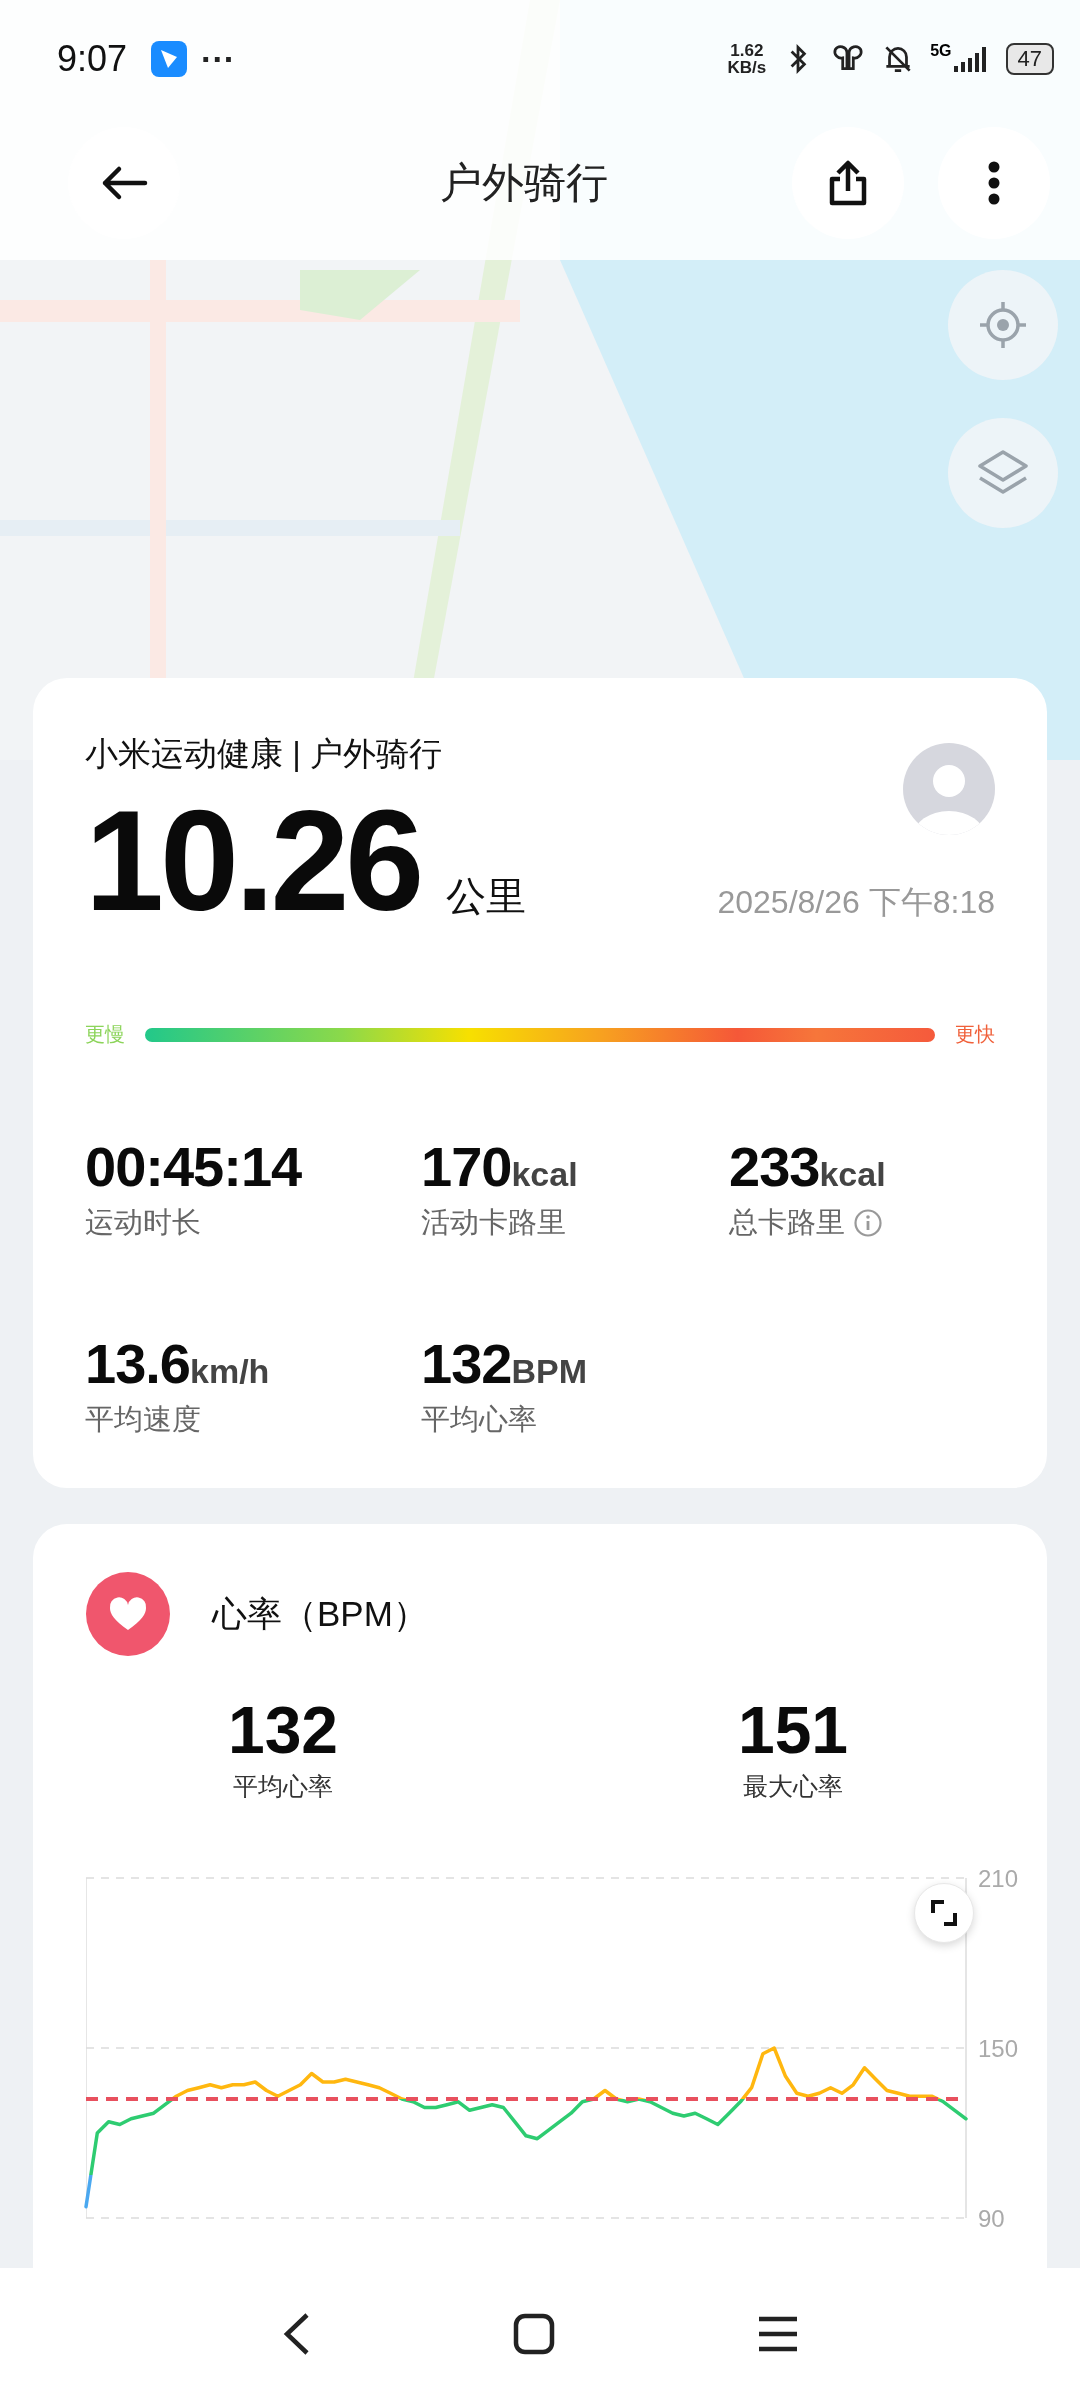 The height and width of the screenshot is (2400, 1080). Describe the element at coordinates (941, 51) in the screenshot. I see `network-type: 5G` at that location.